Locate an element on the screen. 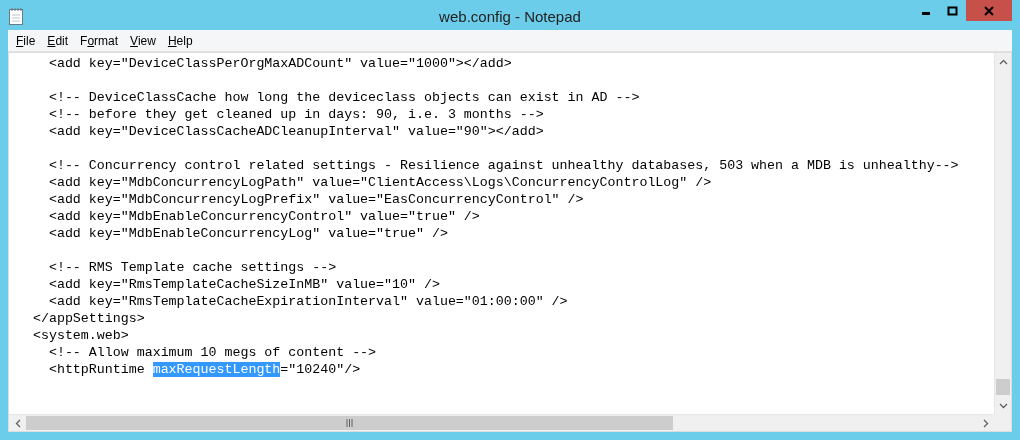 Image resolution: width=1020 pixels, height=440 pixels. code-line: <add key="MdbConcurrencyLogPrefix" value="EasConcurrencyControl" /> is located at coordinates (316, 199).